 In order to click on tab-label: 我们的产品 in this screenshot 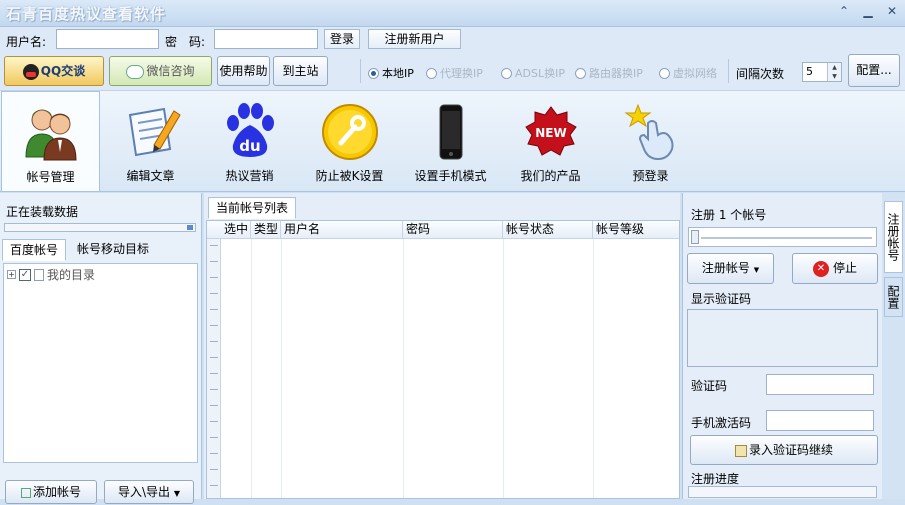, I will do `click(550, 176)`.